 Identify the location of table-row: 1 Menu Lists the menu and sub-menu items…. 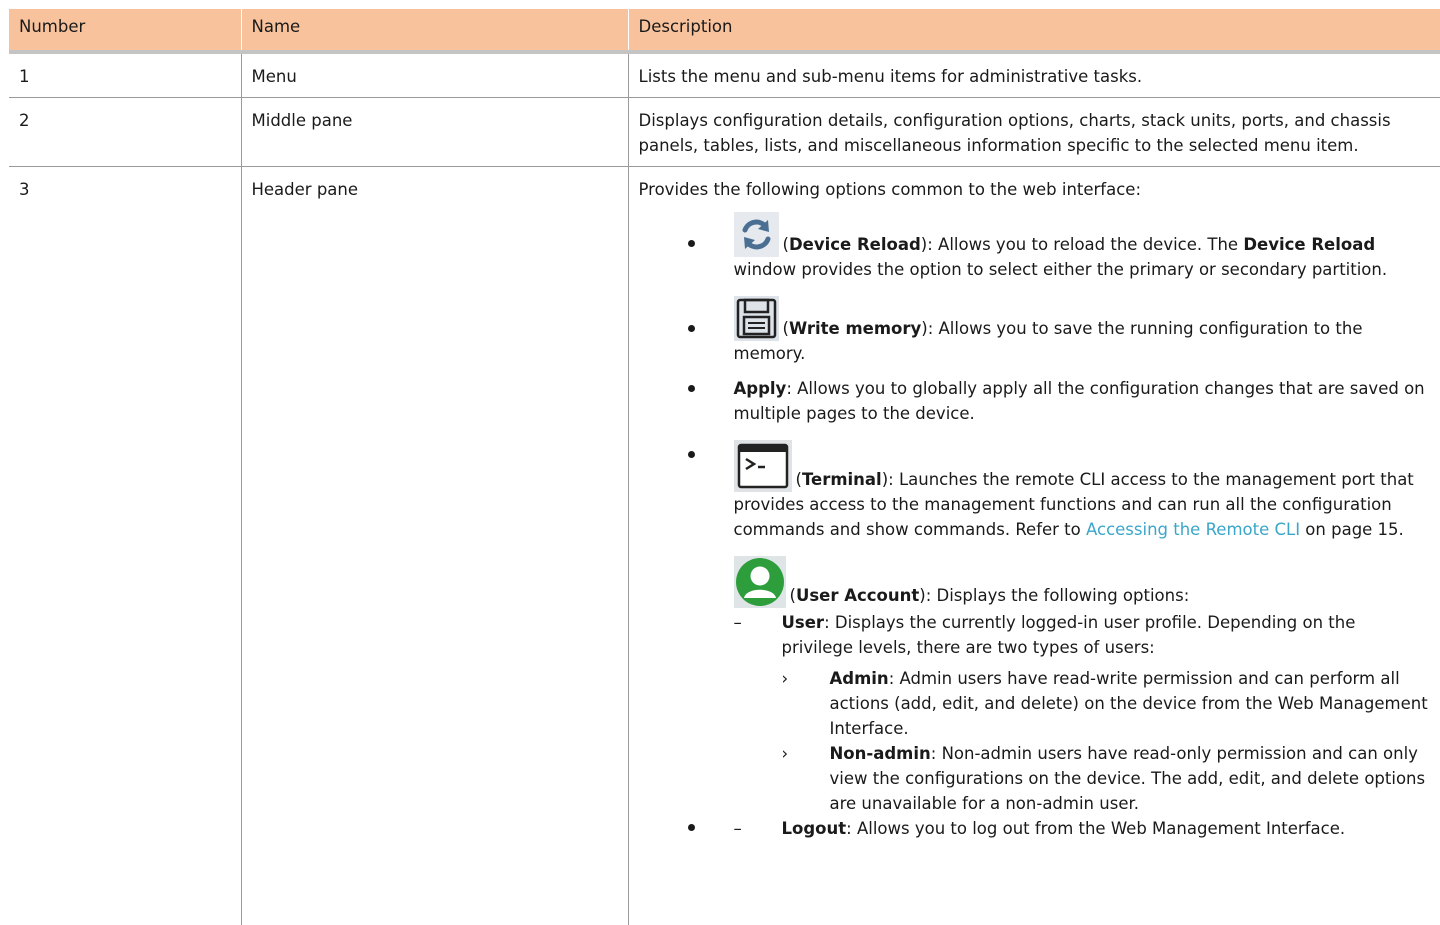
(724, 75).